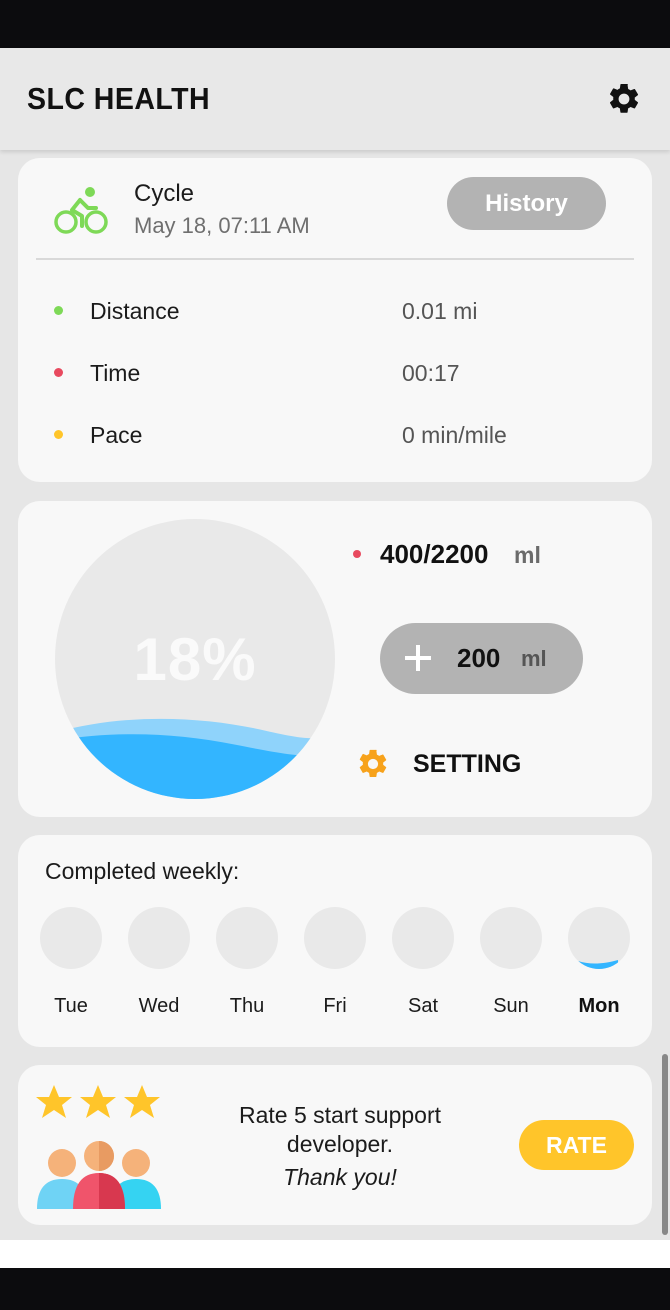 This screenshot has height=1310, width=670. I want to click on day-thu: Thu, so click(247, 962).